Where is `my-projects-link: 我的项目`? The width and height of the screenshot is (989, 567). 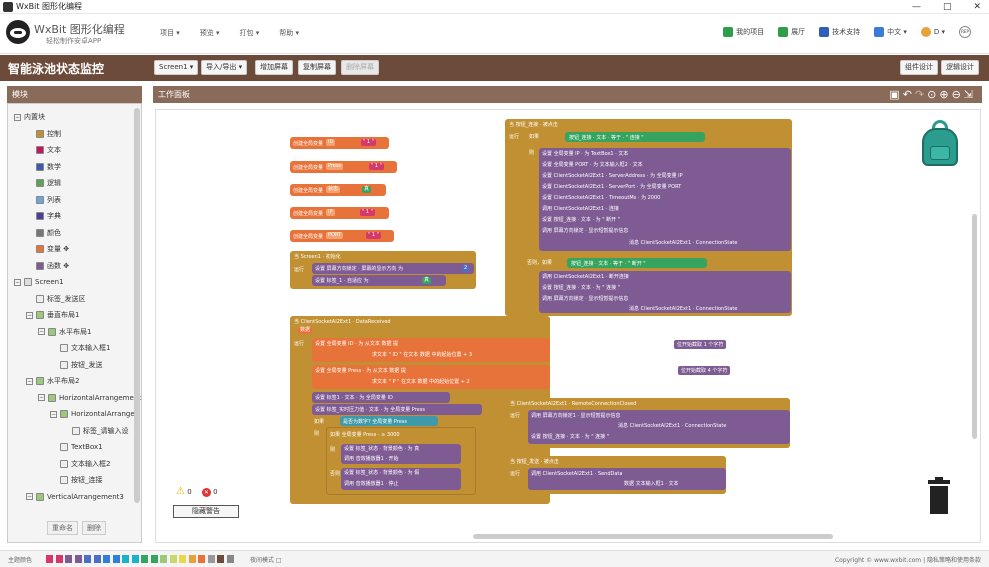
my-projects-link: 我的项目 is located at coordinates (743, 32).